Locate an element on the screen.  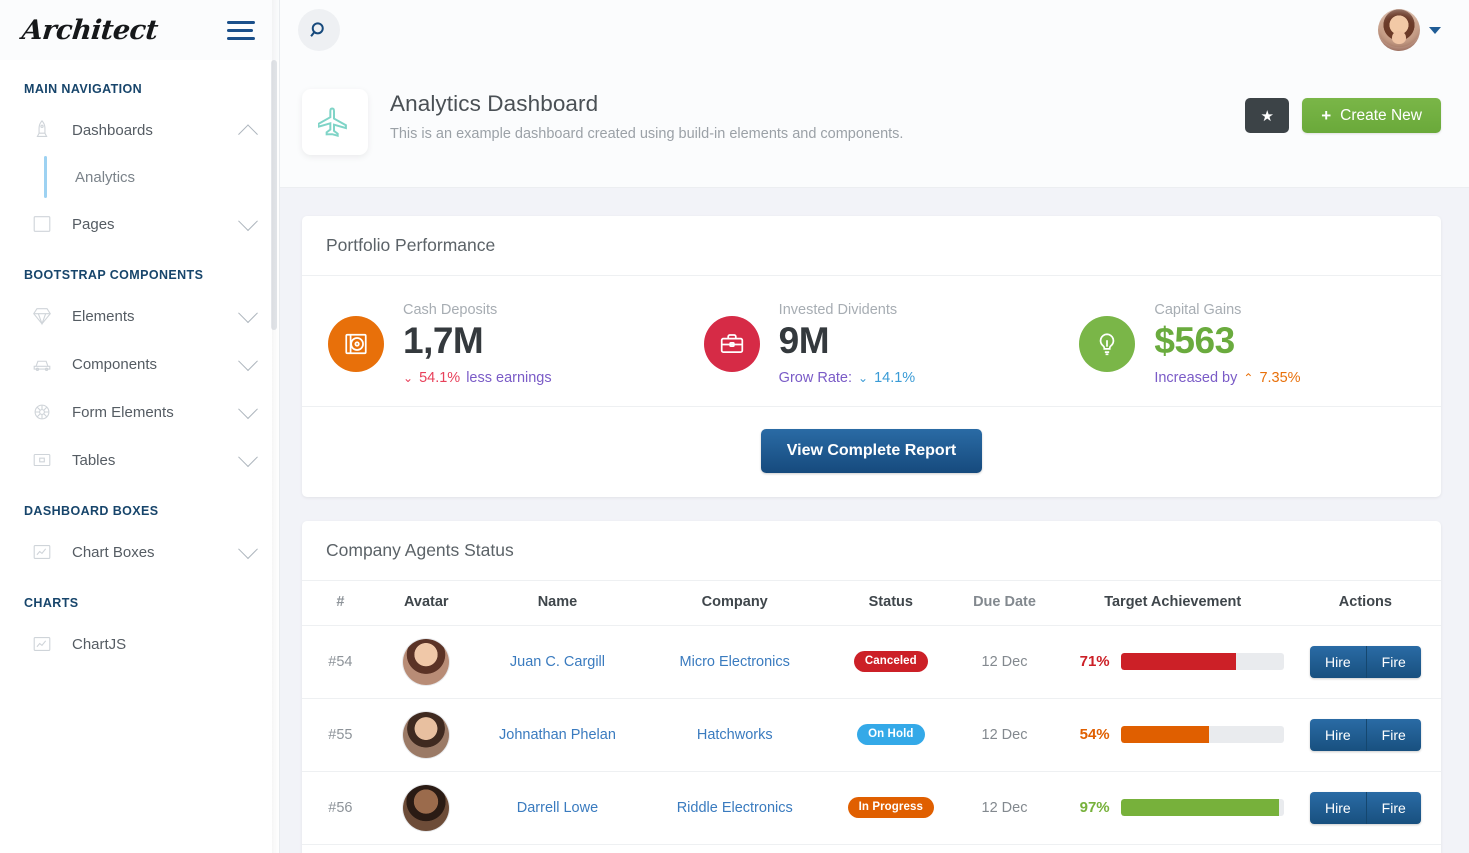
column-header: Company is located at coordinates (734, 601).